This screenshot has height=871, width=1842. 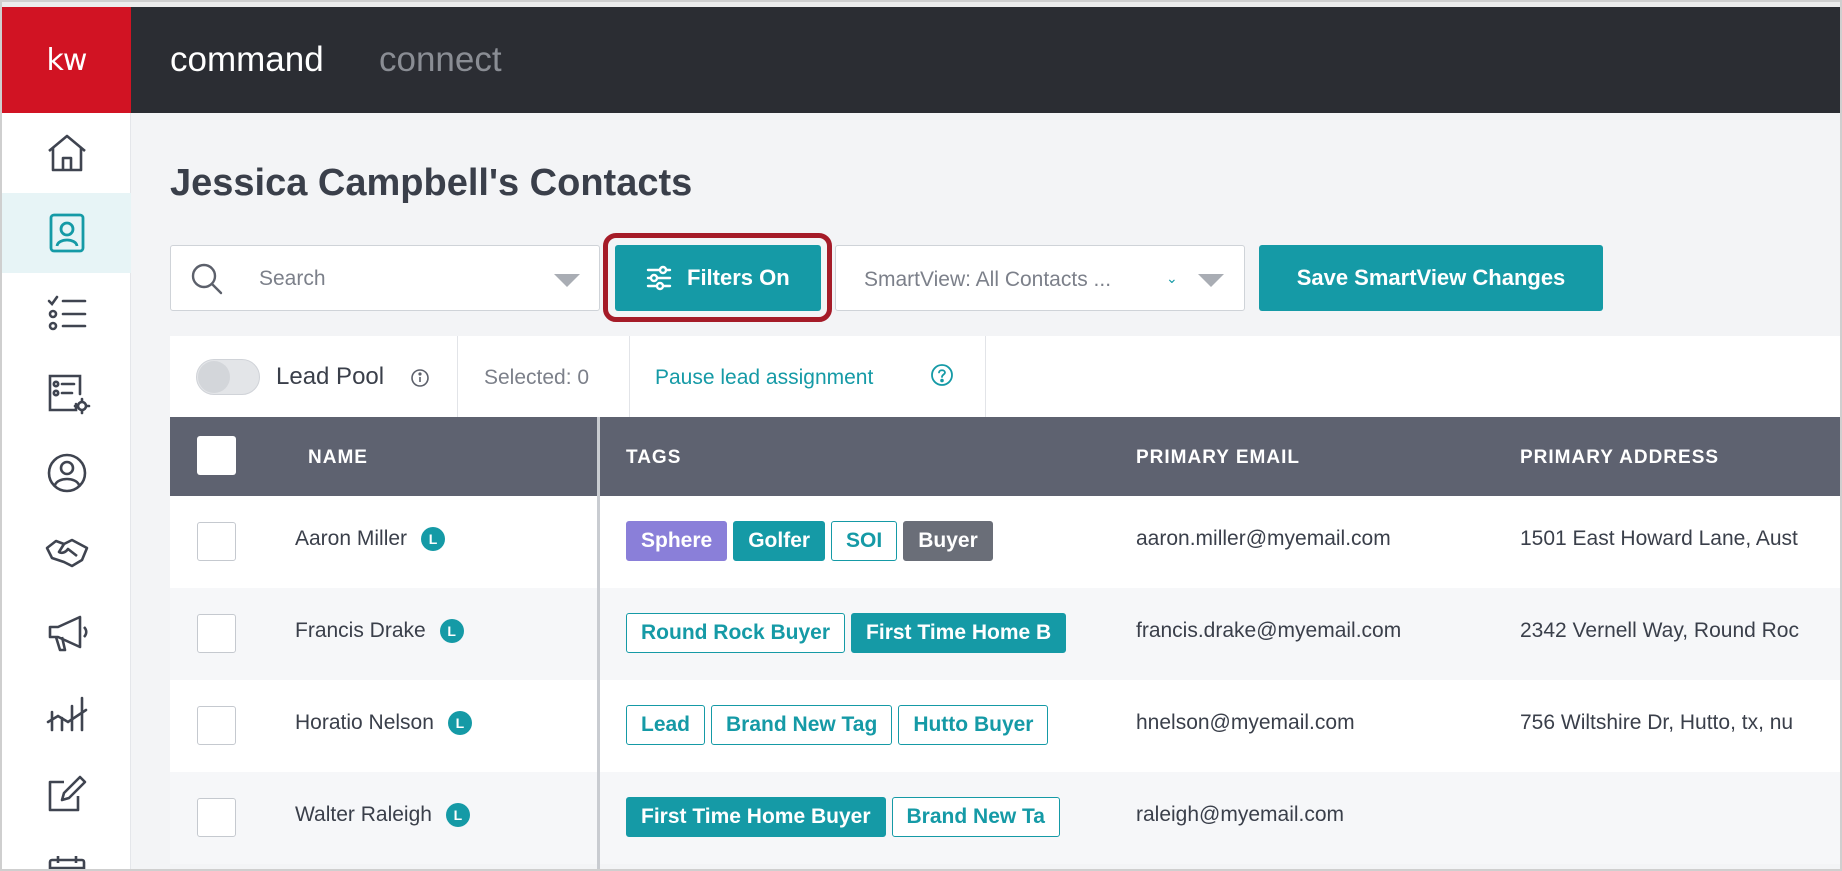 I want to click on column-header-tags: TAGS, so click(x=653, y=458).